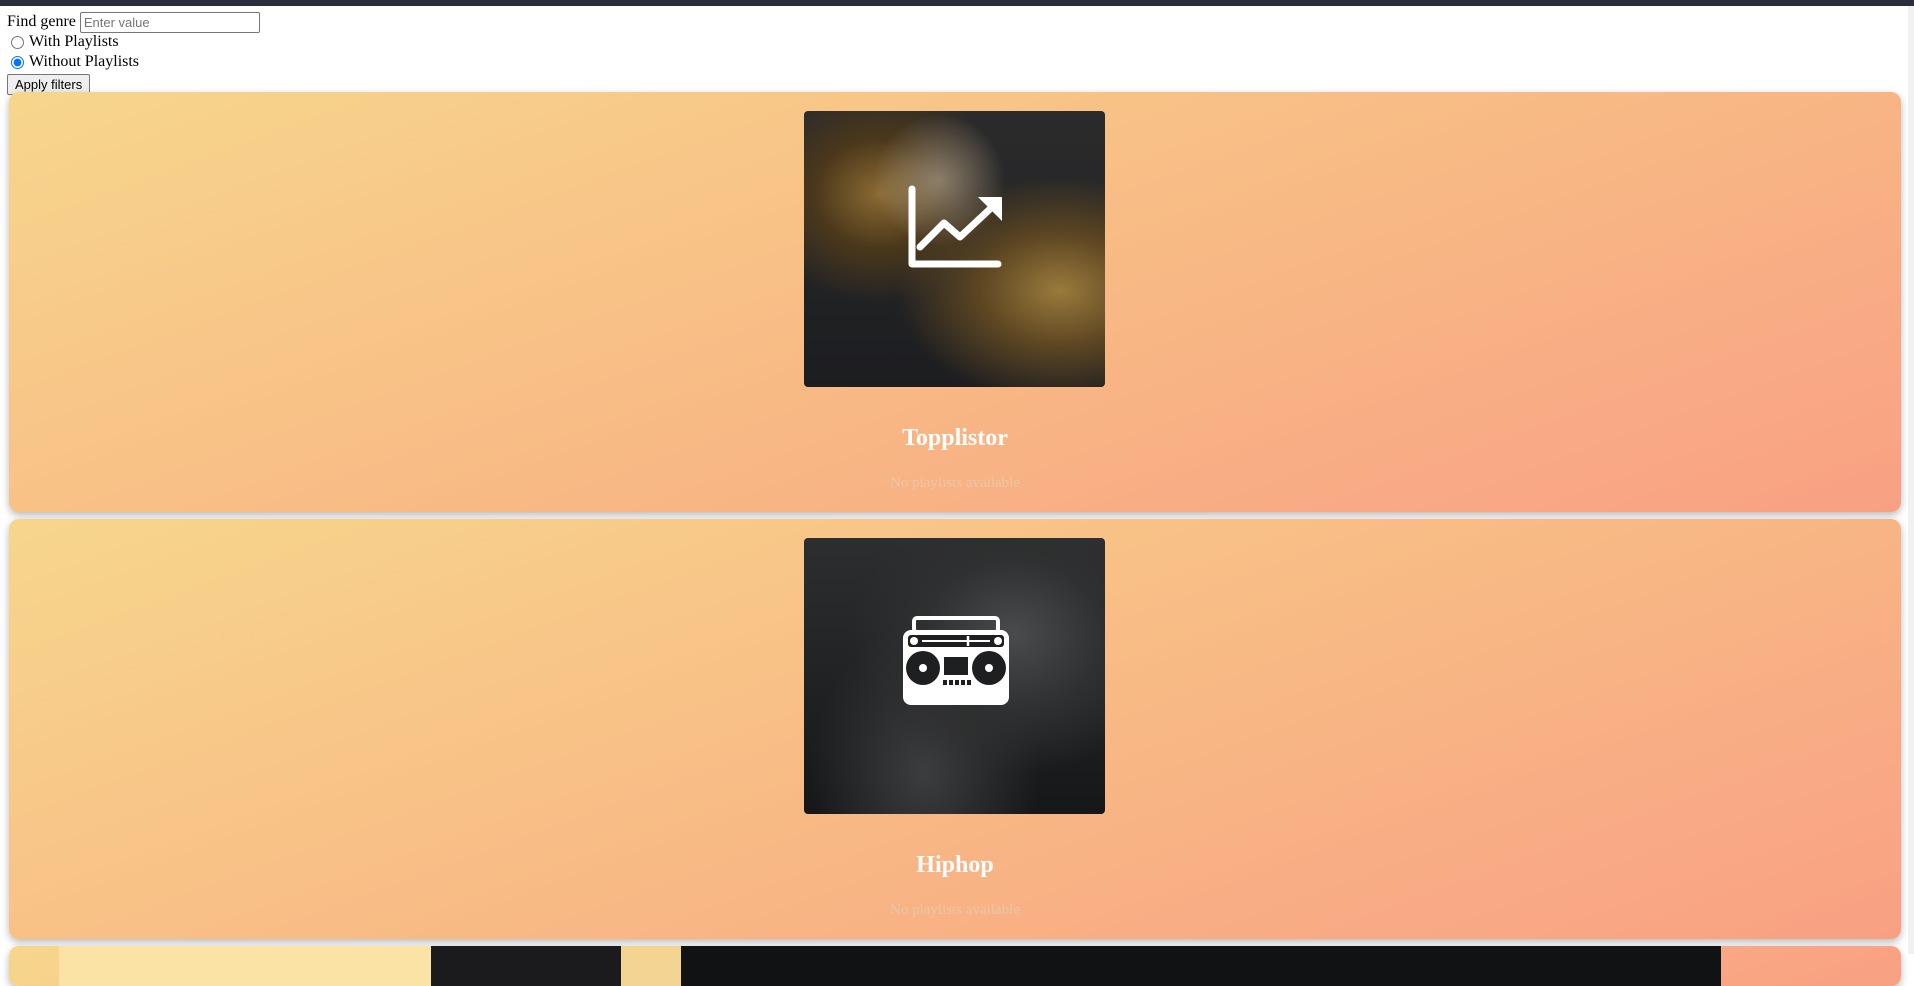 The height and width of the screenshot is (986, 1914). I want to click on without-playlists-option: Without Playlists, so click(73, 62).